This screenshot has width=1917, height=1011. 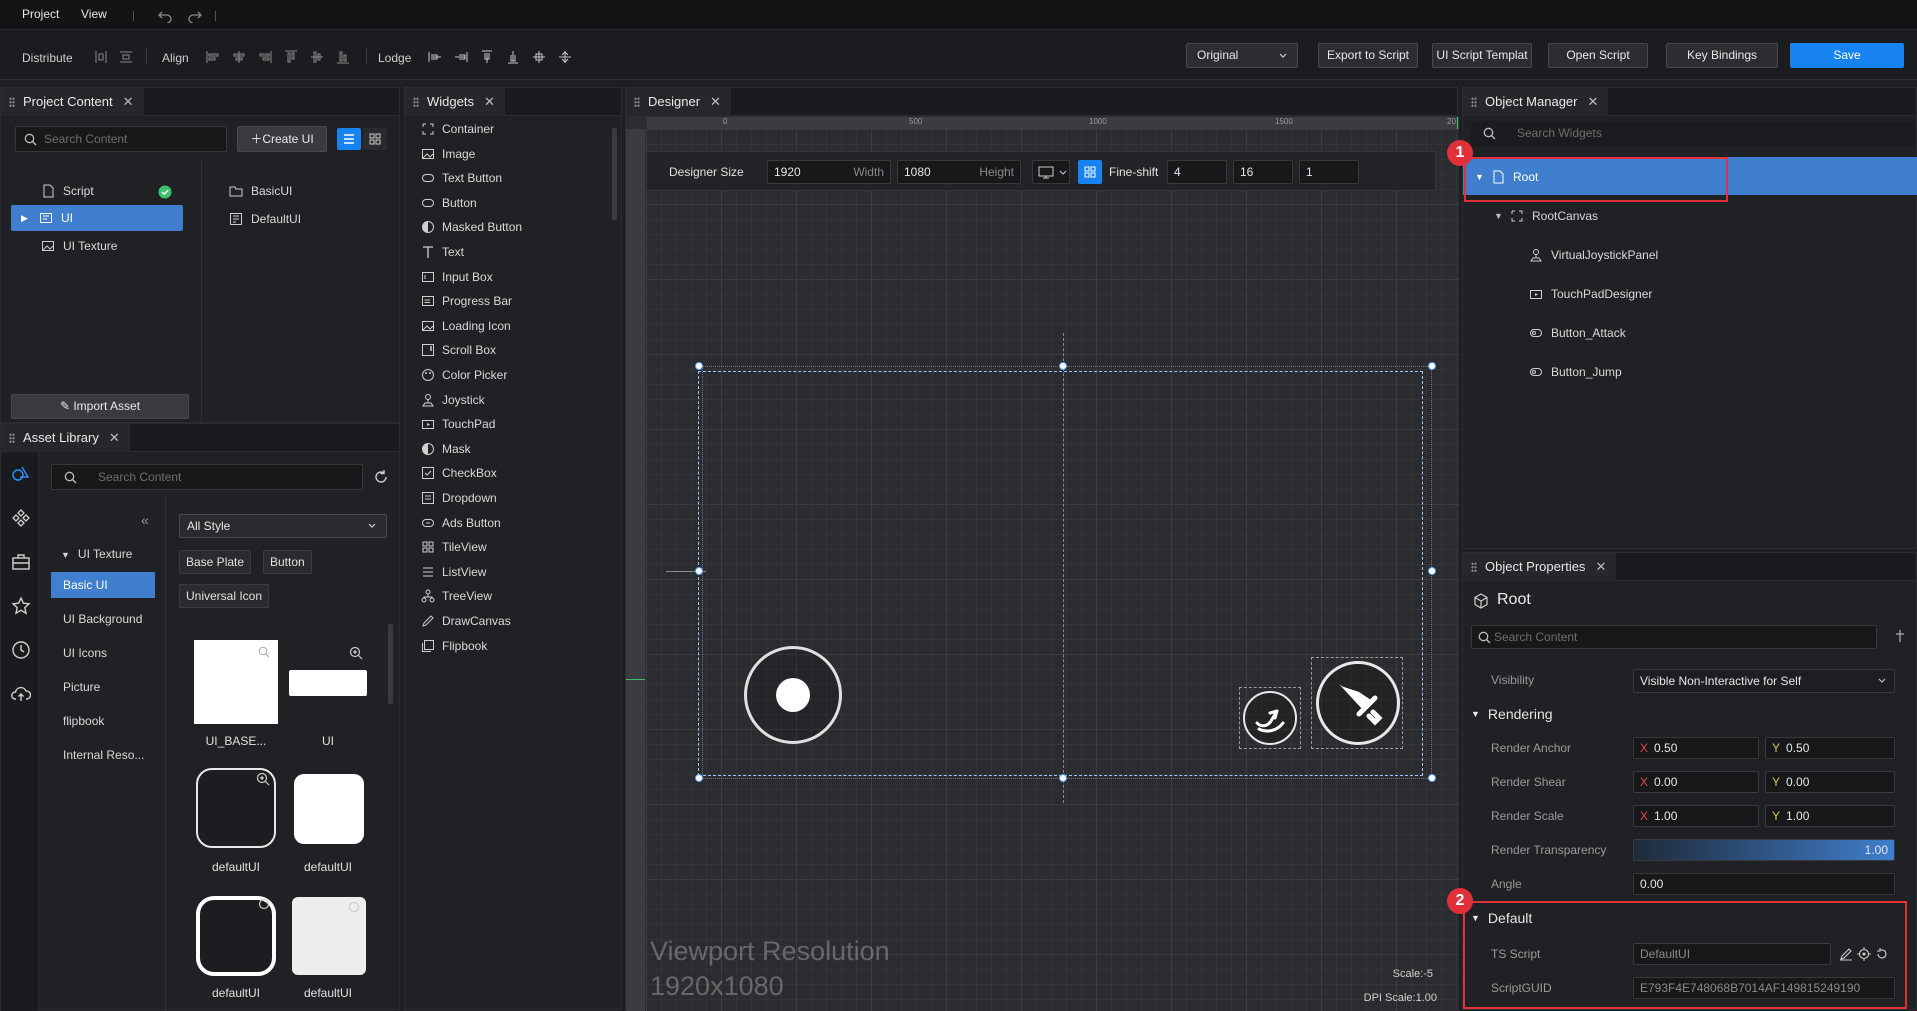 What do you see at coordinates (291, 57) in the screenshot?
I see `align-top-icon` at bounding box center [291, 57].